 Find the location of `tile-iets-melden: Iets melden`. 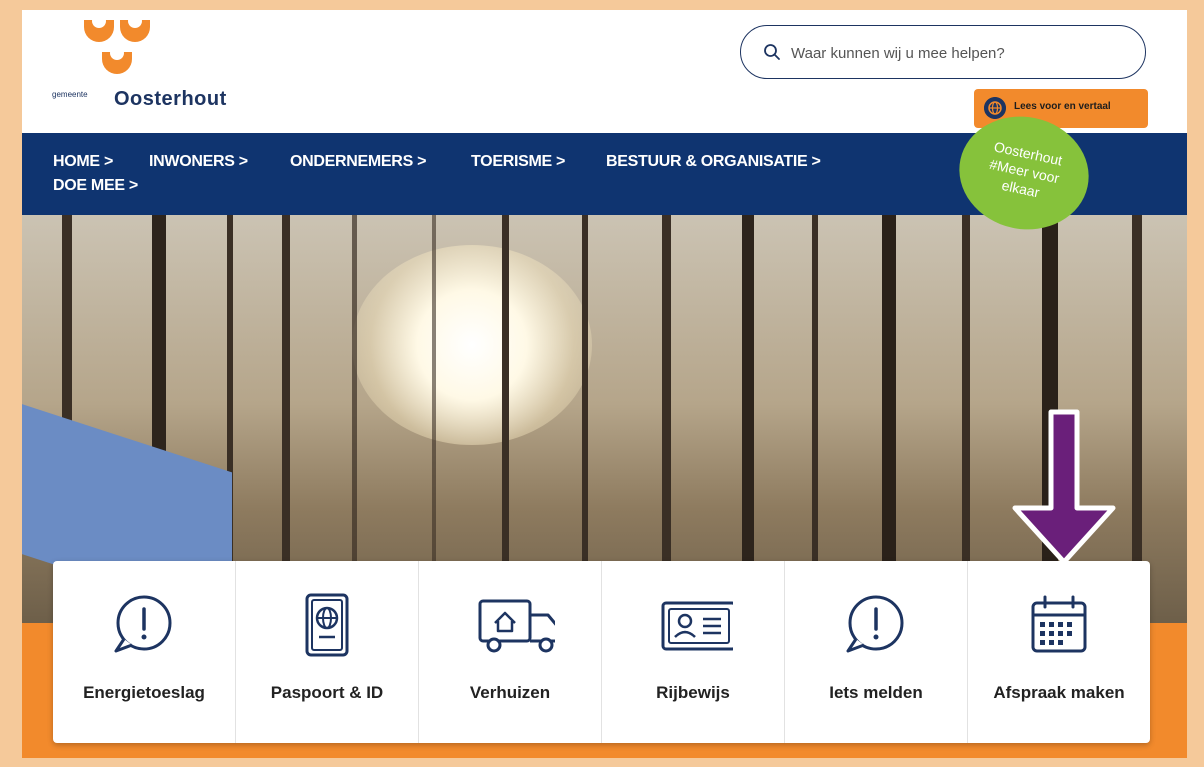

tile-iets-melden: Iets melden is located at coordinates (876, 652).